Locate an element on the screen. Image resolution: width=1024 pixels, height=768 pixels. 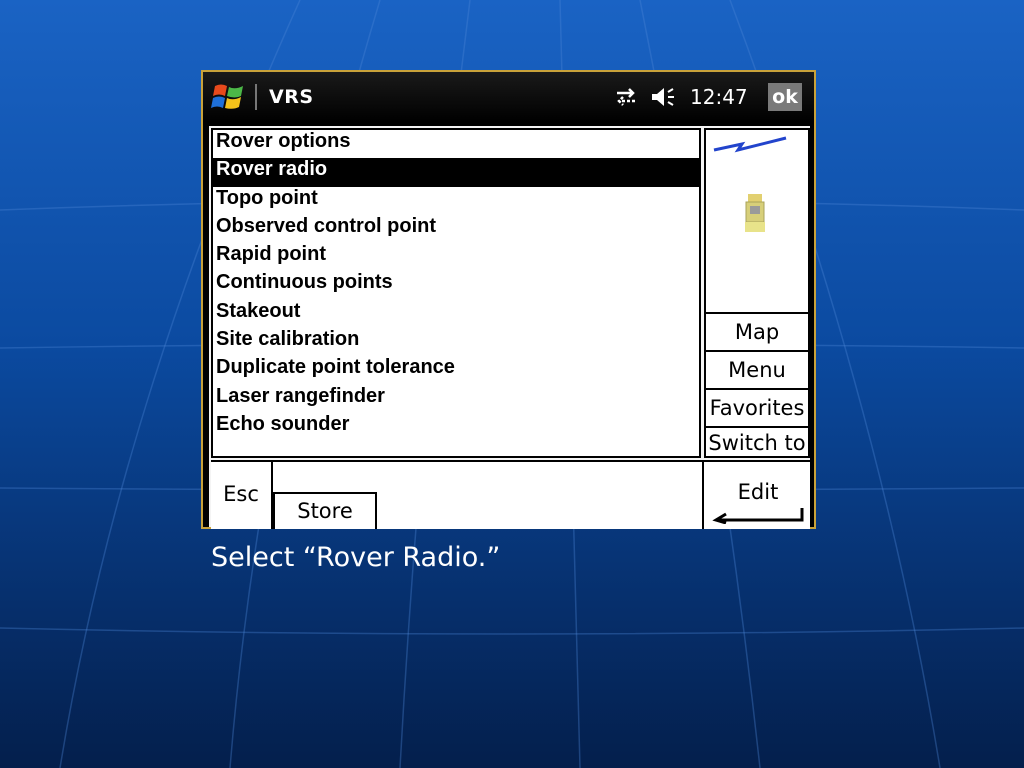
list-item-rover-radio: Rover radio is located at coordinates (456, 172).